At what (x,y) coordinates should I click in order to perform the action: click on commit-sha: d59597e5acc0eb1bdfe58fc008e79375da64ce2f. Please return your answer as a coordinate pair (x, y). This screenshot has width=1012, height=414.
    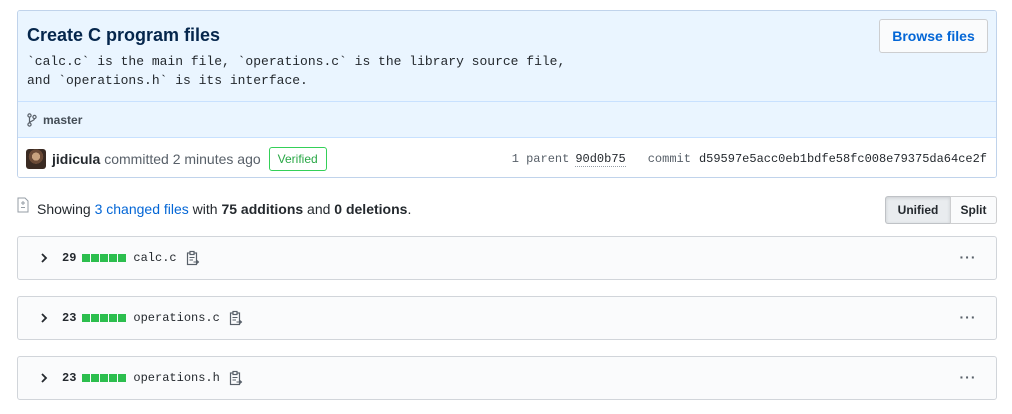
    Looking at the image, I should click on (842, 159).